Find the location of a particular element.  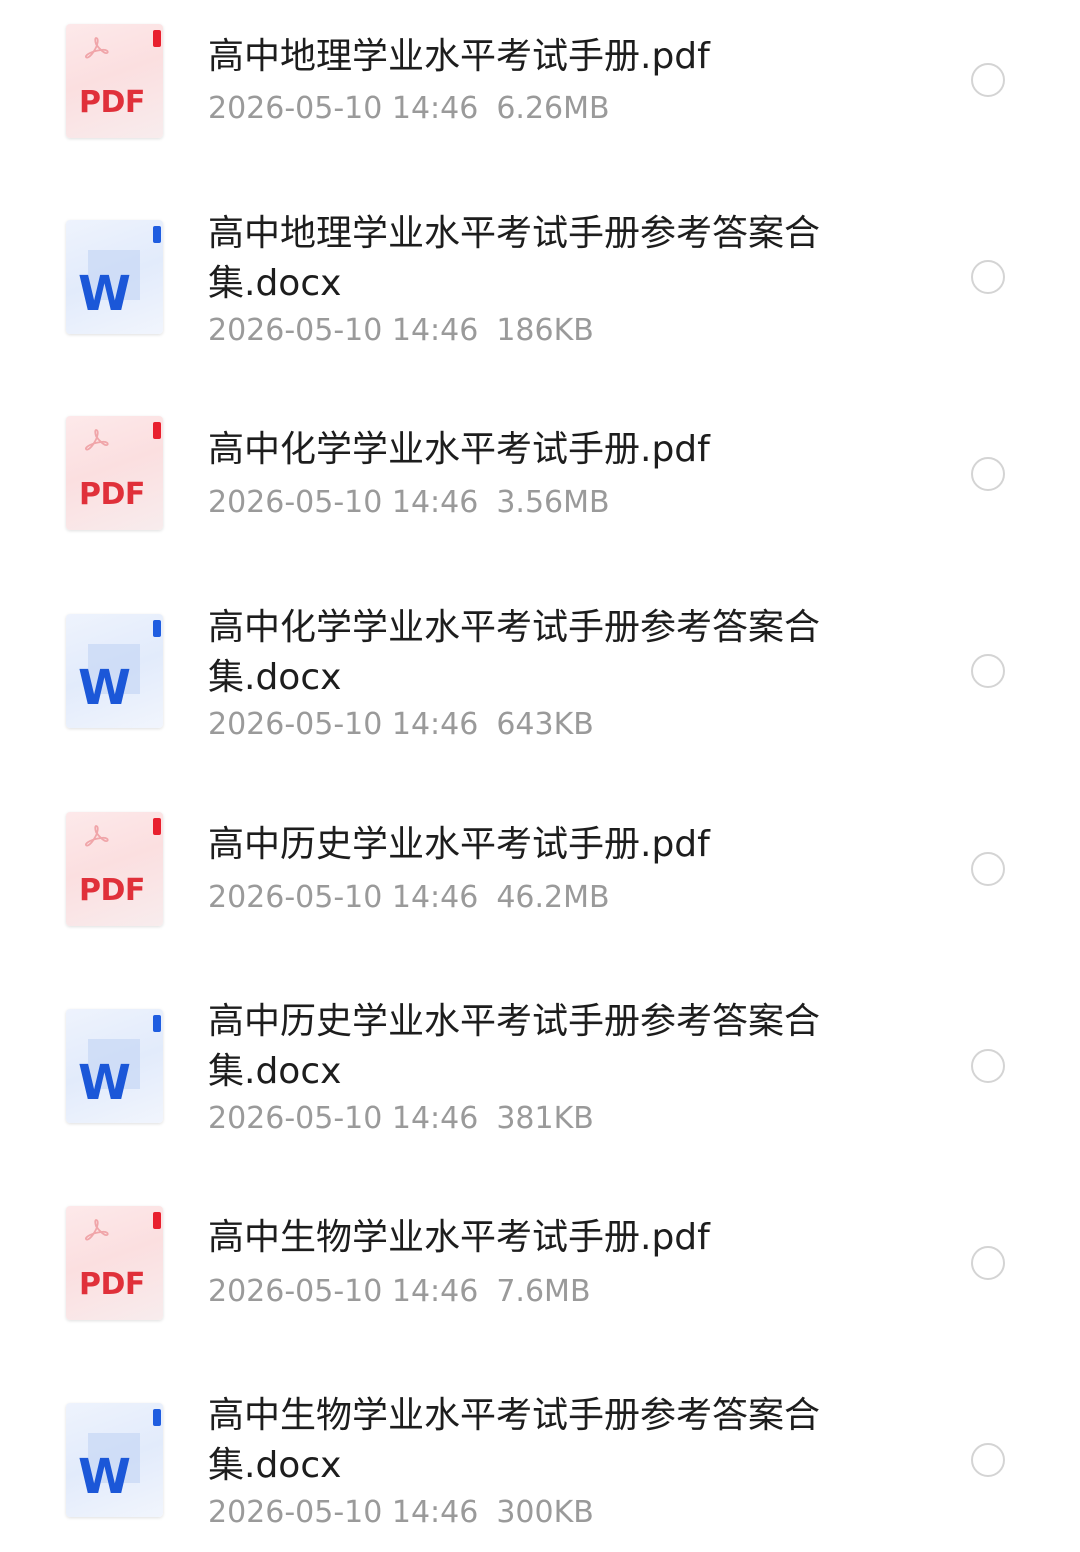

file-size: 6.26MB is located at coordinates (553, 108).